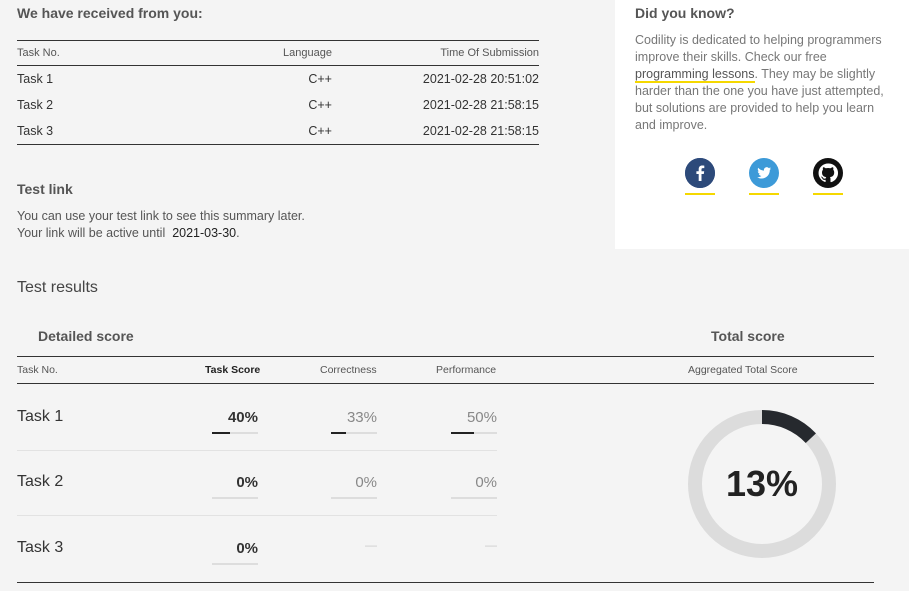 This screenshot has height=591, width=909. I want to click on submission-table-header: Task No. Language Time Of Submission, so click(278, 53).